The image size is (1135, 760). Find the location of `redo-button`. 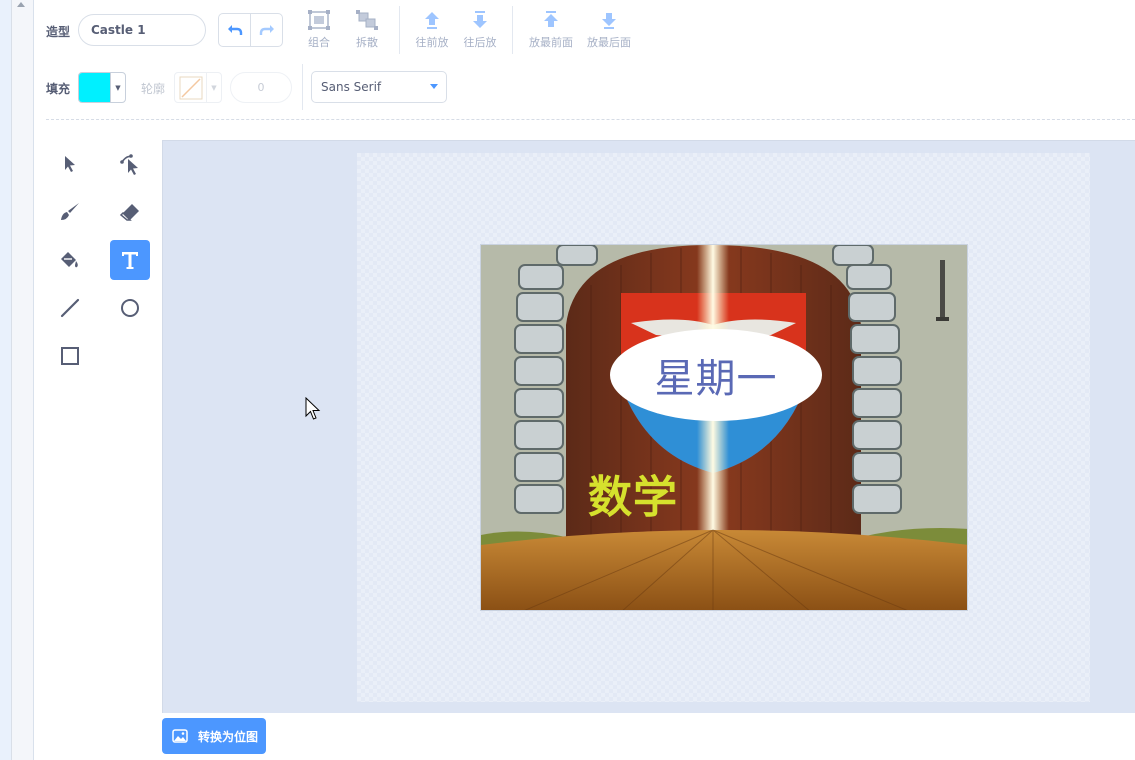

redo-button is located at coordinates (266, 30).